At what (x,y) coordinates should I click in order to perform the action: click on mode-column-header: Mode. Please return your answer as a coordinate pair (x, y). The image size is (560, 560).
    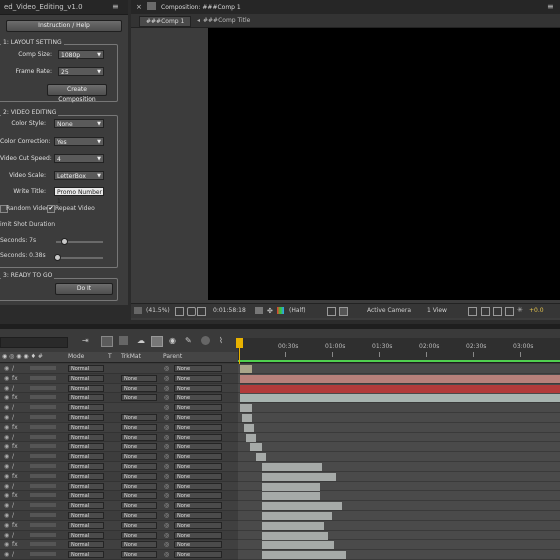
    Looking at the image, I should click on (76, 356).